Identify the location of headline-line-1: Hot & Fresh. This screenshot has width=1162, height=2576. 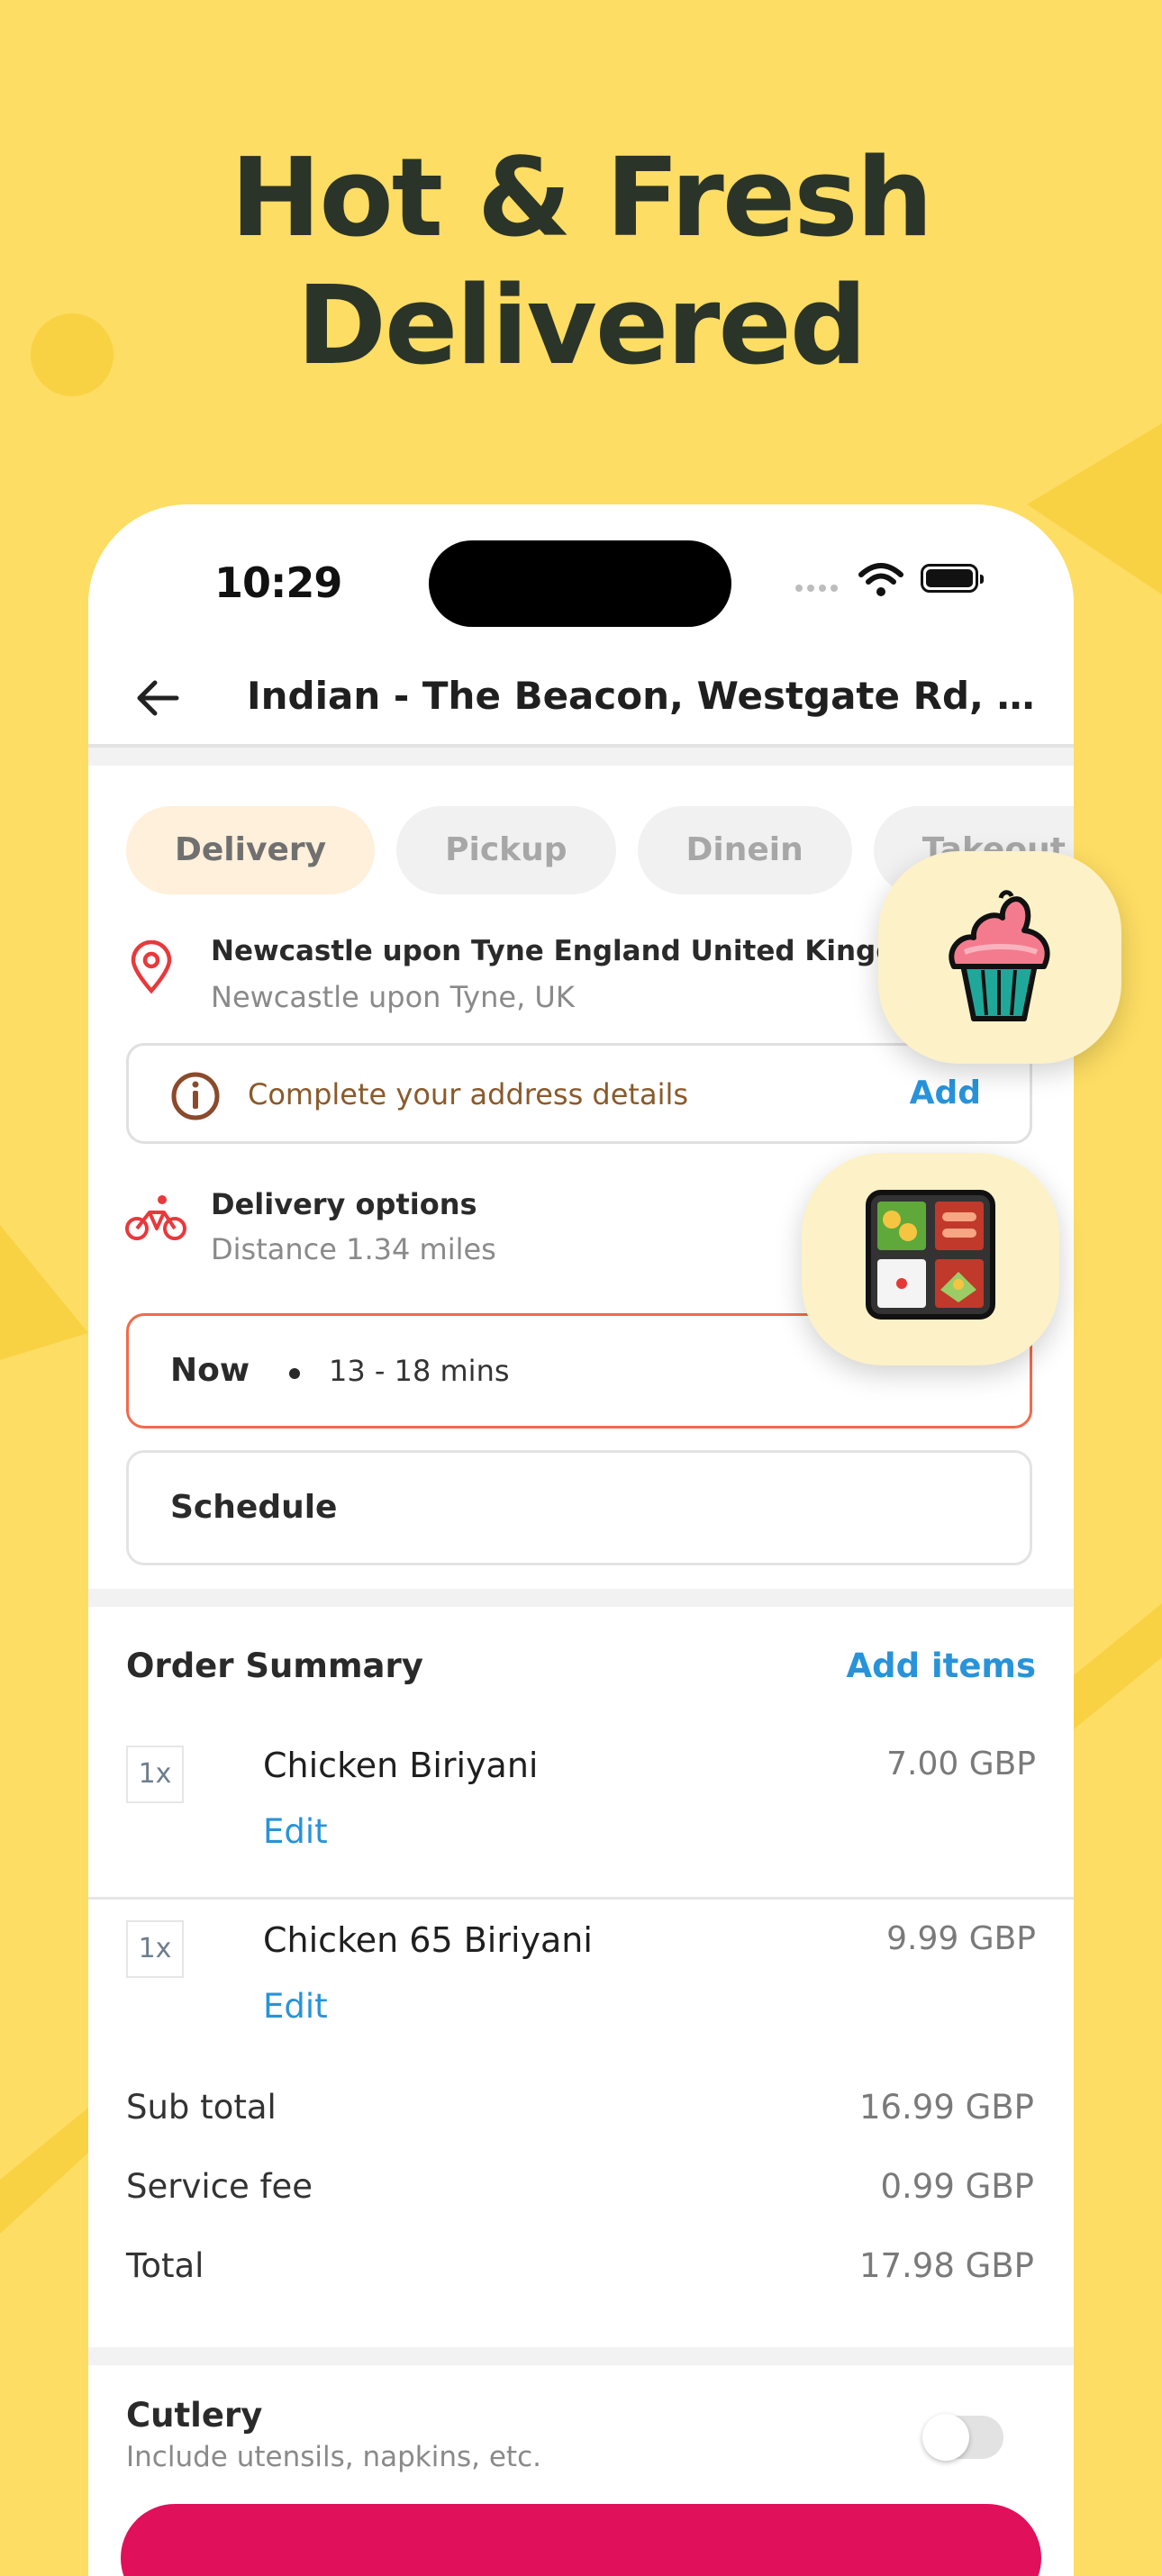
(582, 198).